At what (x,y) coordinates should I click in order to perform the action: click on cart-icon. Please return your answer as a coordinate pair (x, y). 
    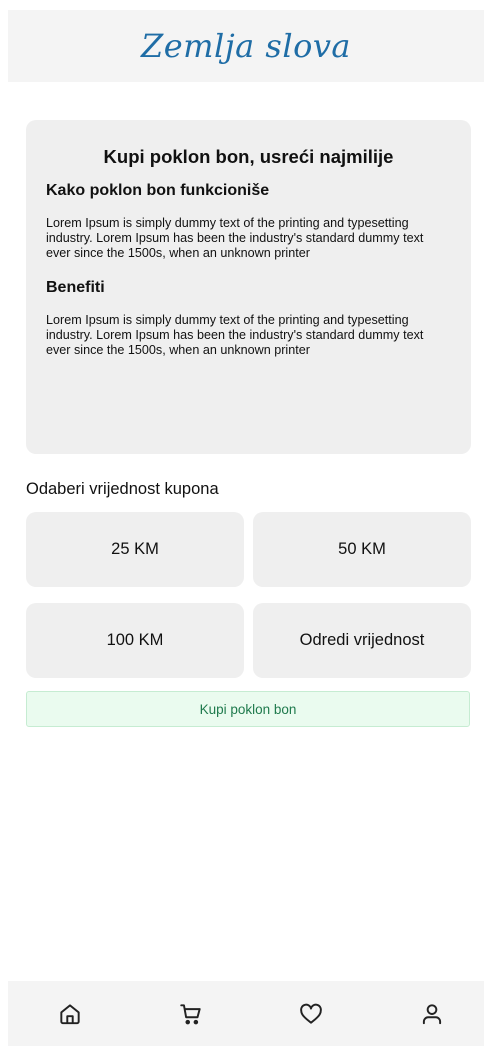
    Looking at the image, I should click on (190, 1013).